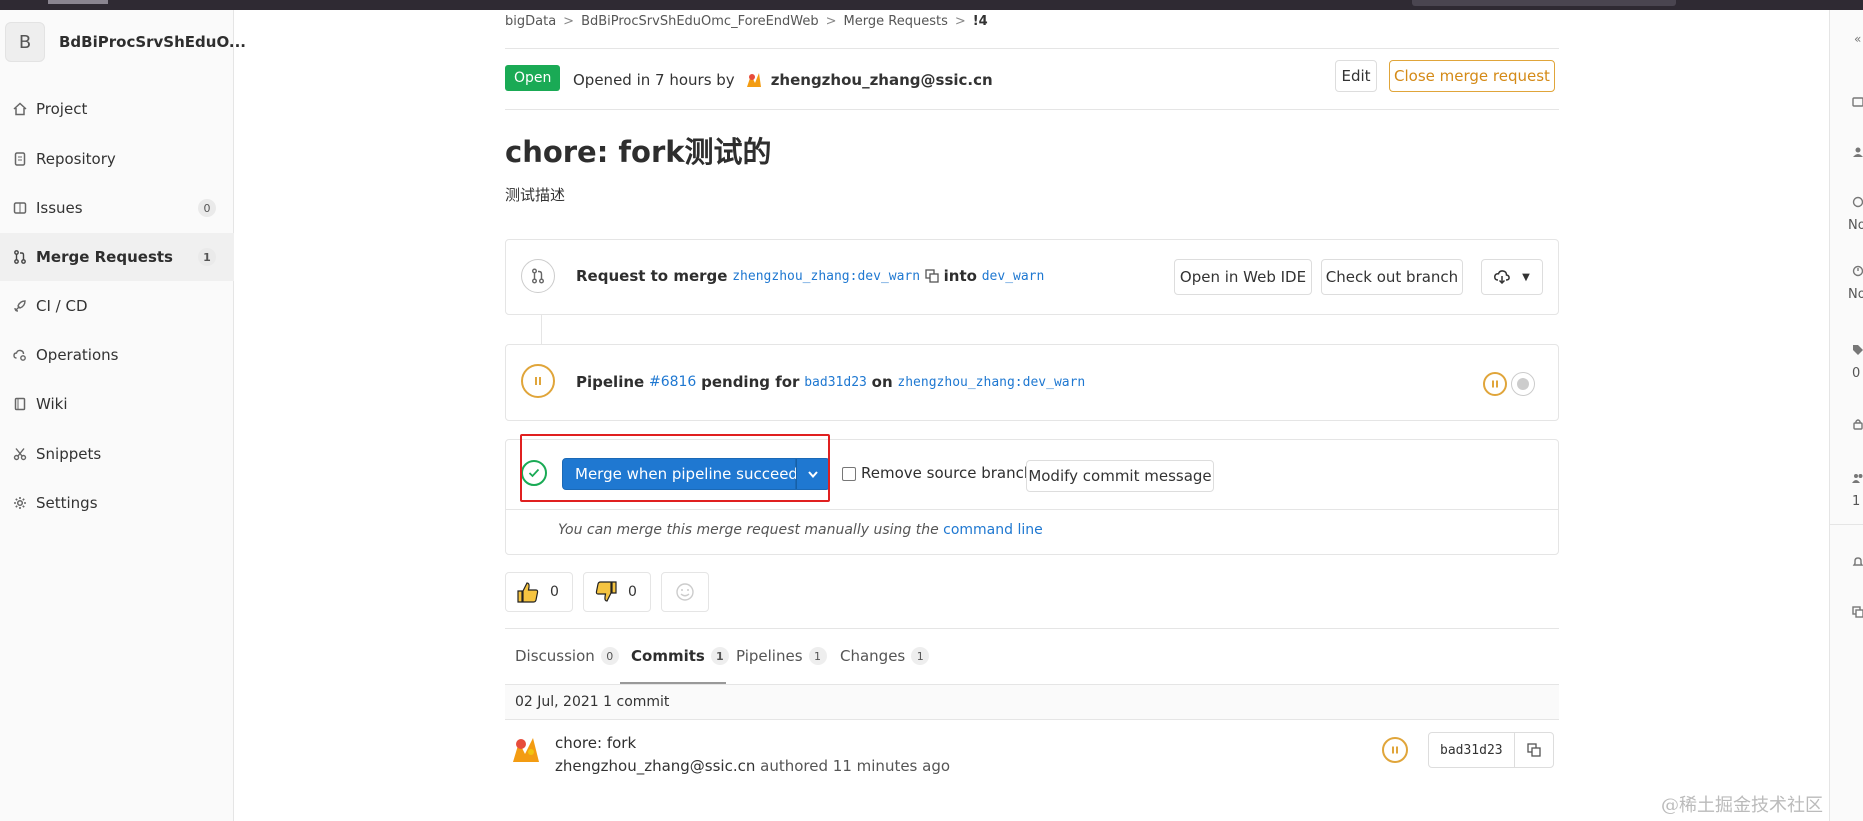  What do you see at coordinates (1495, 384) in the screenshot?
I see `stage-pending-icon` at bounding box center [1495, 384].